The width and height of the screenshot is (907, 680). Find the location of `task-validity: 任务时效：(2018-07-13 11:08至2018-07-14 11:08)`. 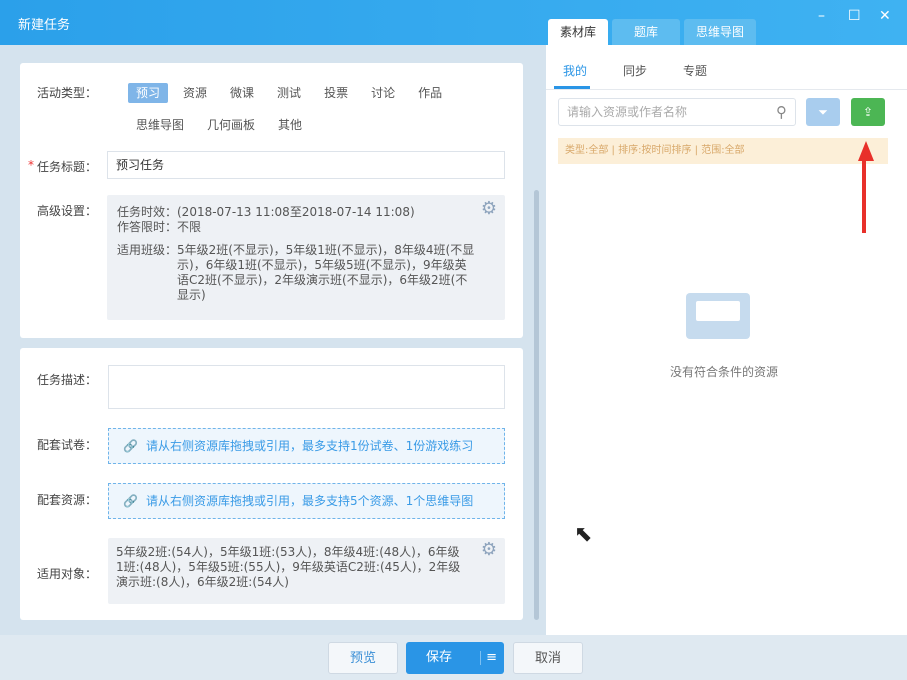

task-validity: 任务时效：(2018-07-13 11:08至2018-07-14 11:08) is located at coordinates (266, 212).